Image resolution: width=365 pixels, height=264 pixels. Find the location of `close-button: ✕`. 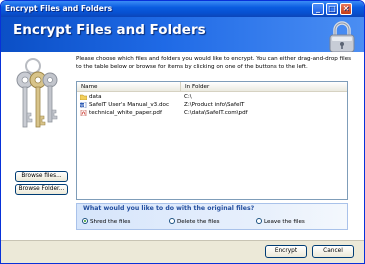

close-button: ✕ is located at coordinates (346, 9).